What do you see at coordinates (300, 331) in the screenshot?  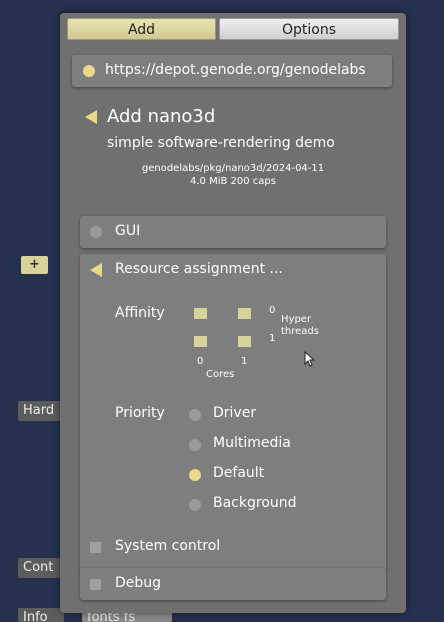 I see `hyperthreads-label-line2: threads` at bounding box center [300, 331].